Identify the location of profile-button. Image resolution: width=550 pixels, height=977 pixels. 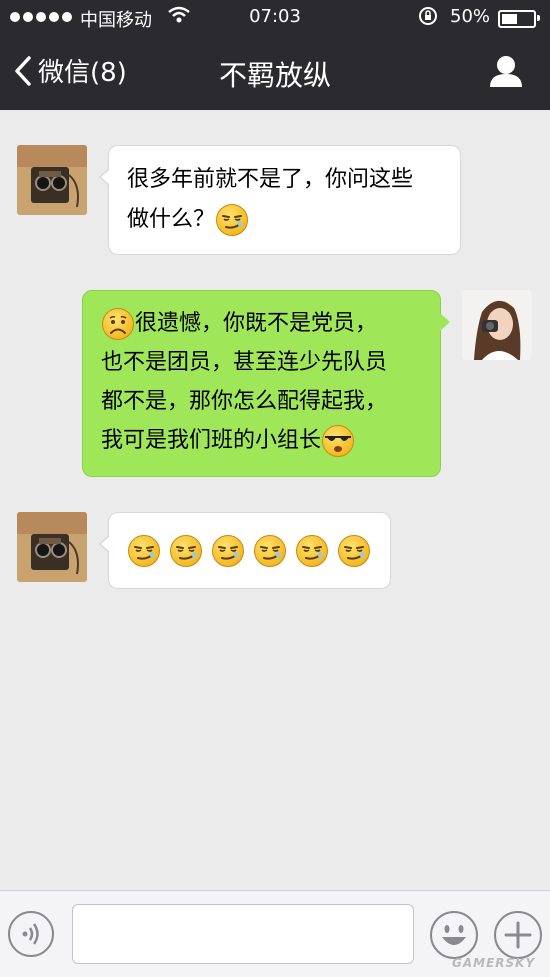
(506, 73).